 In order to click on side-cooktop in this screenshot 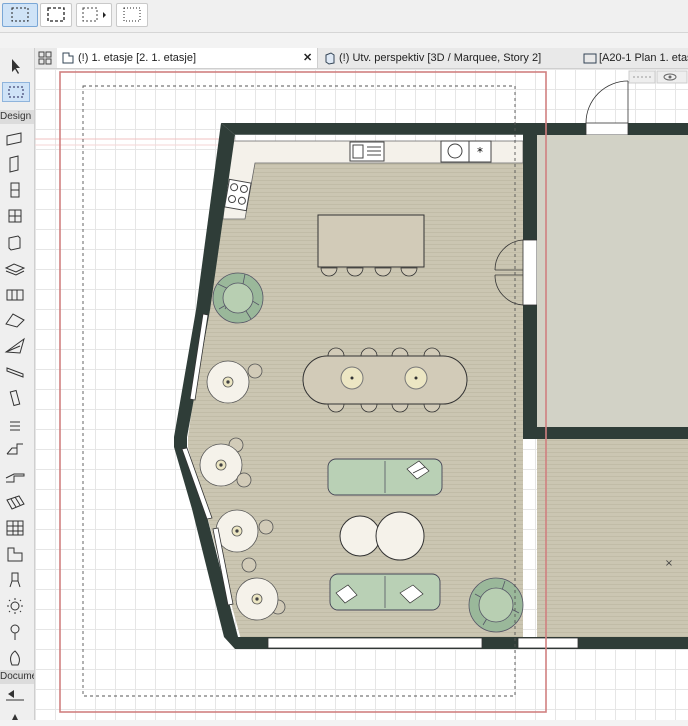, I will do `click(237, 195)`.